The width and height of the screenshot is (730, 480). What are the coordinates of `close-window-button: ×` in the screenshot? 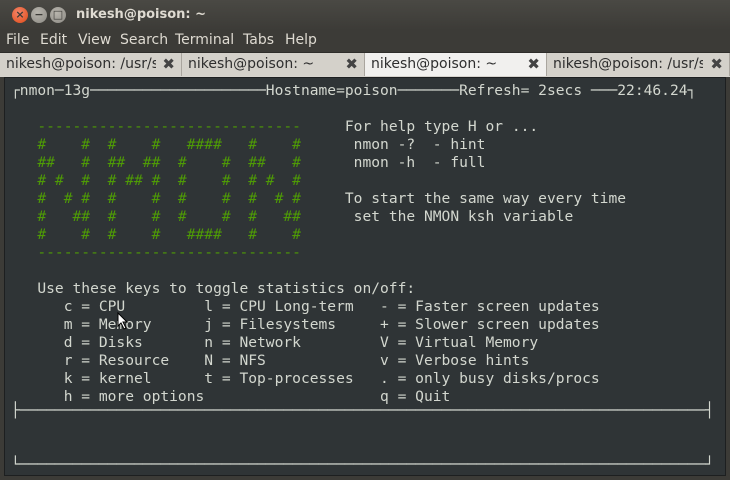 It's located at (20, 15).